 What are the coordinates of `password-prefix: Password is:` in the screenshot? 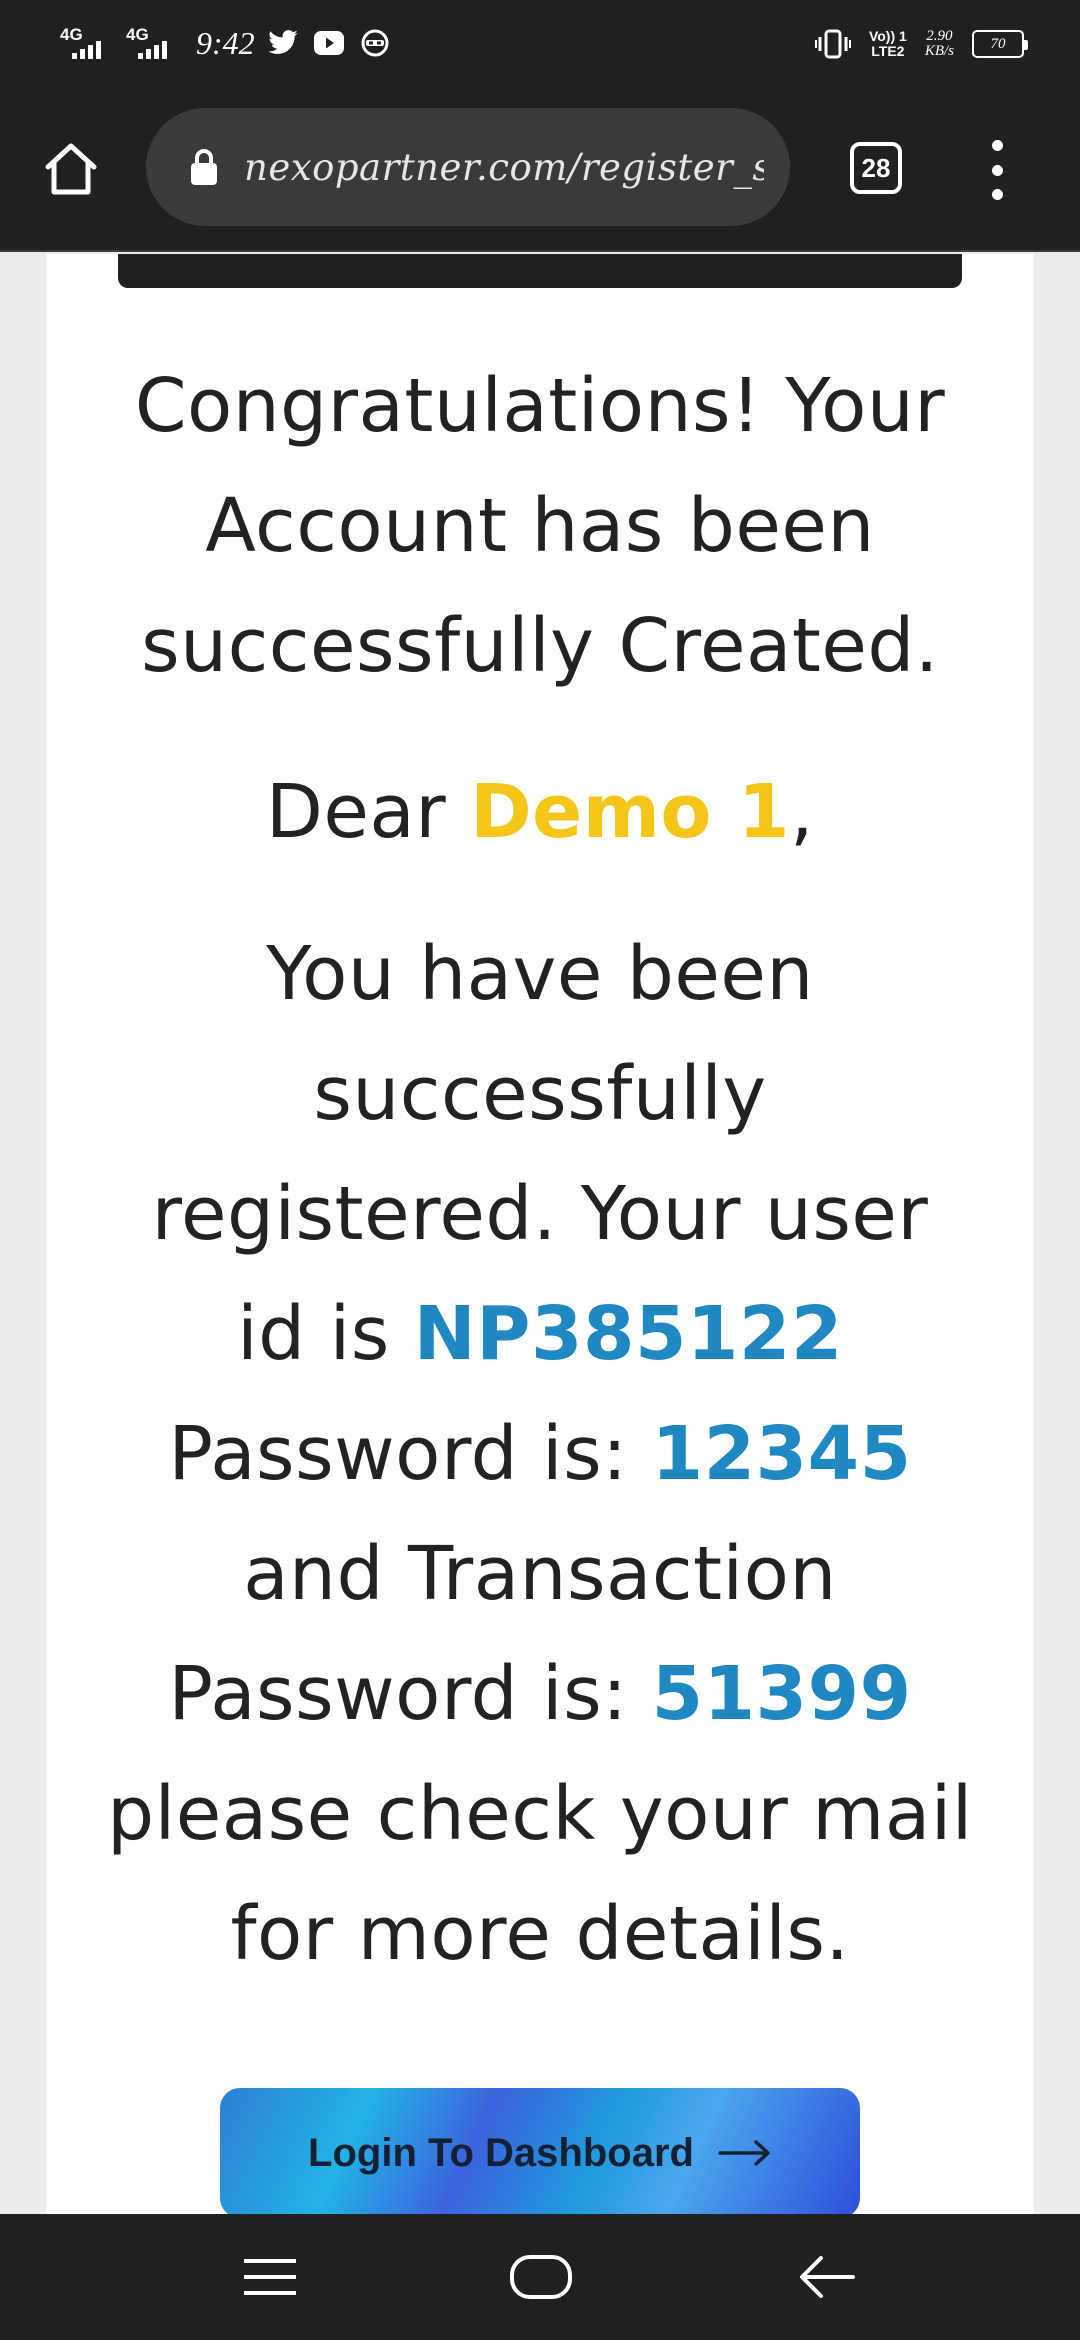 It's located at (410, 1454).